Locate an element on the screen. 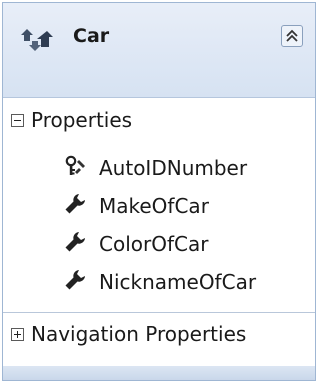 The height and width of the screenshot is (384, 320). property-label: ColorOfCar is located at coordinates (154, 244).